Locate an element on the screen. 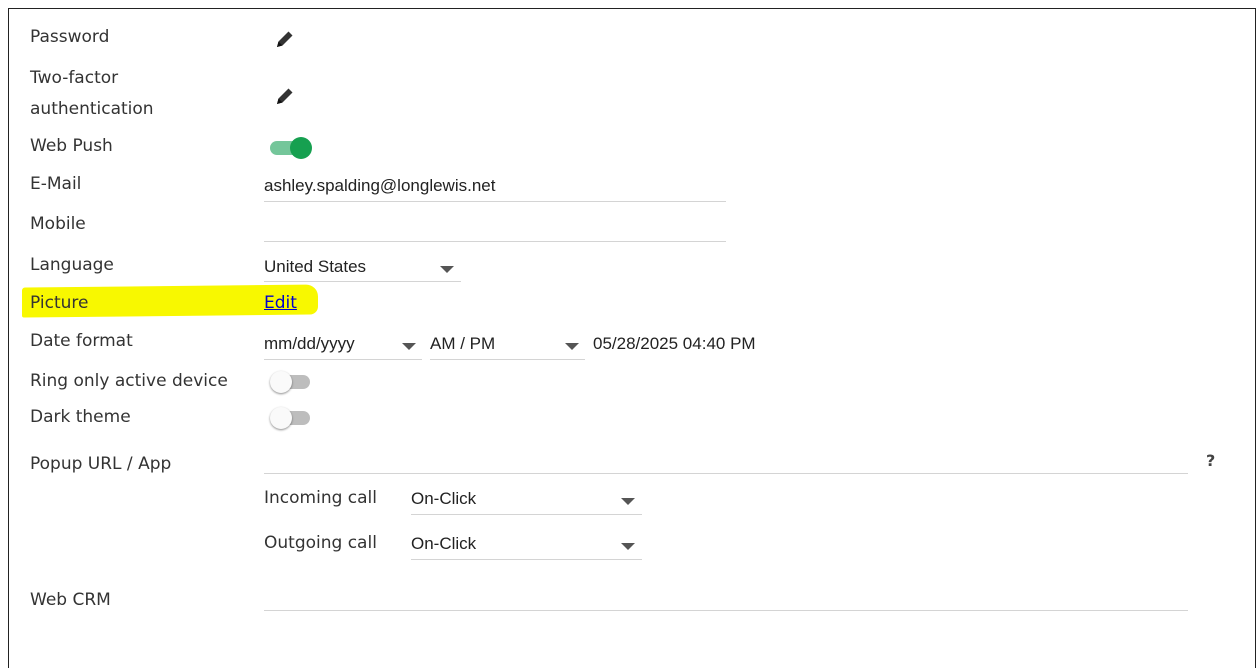  date-format-select: mm/dd/yyyy is located at coordinates (343, 345).